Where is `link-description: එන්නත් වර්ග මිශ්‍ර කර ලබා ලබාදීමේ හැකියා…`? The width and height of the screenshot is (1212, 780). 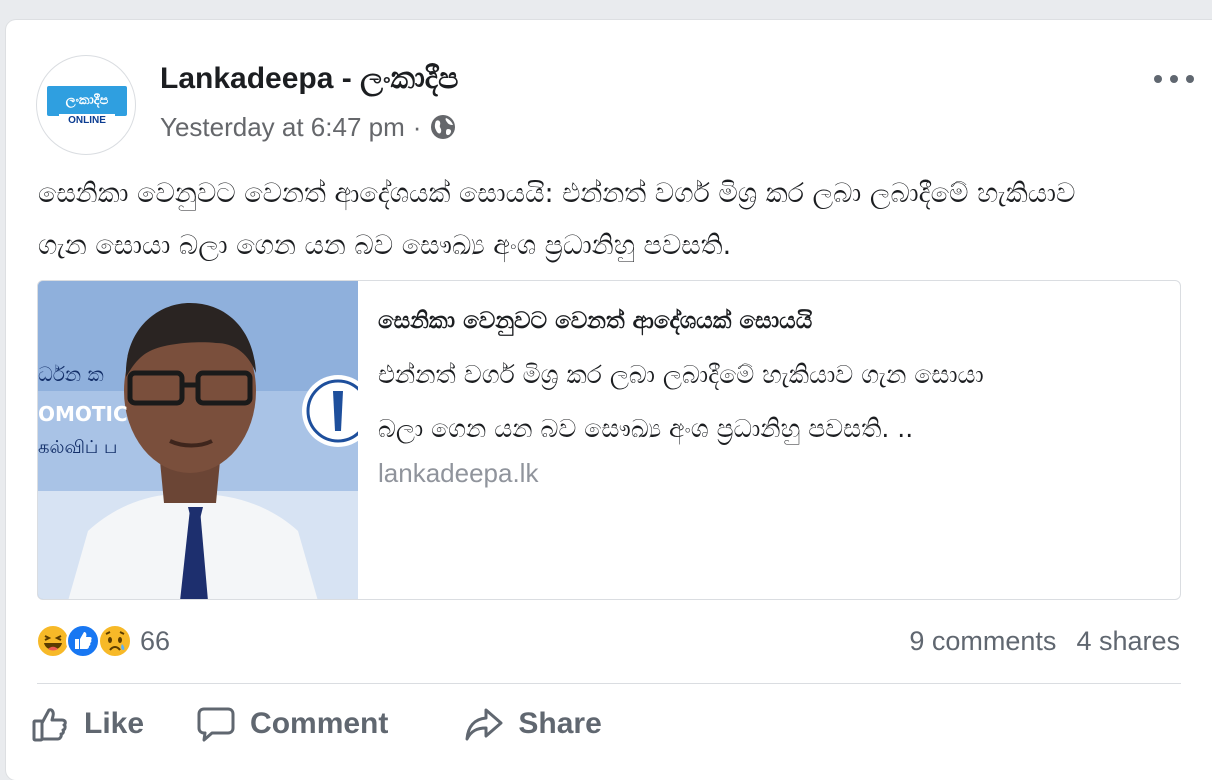
link-description: එන්නත් වර්ග මිශ්‍ර කර ලබා ලබාදීමේ හැකියා… is located at coordinates (768, 402).